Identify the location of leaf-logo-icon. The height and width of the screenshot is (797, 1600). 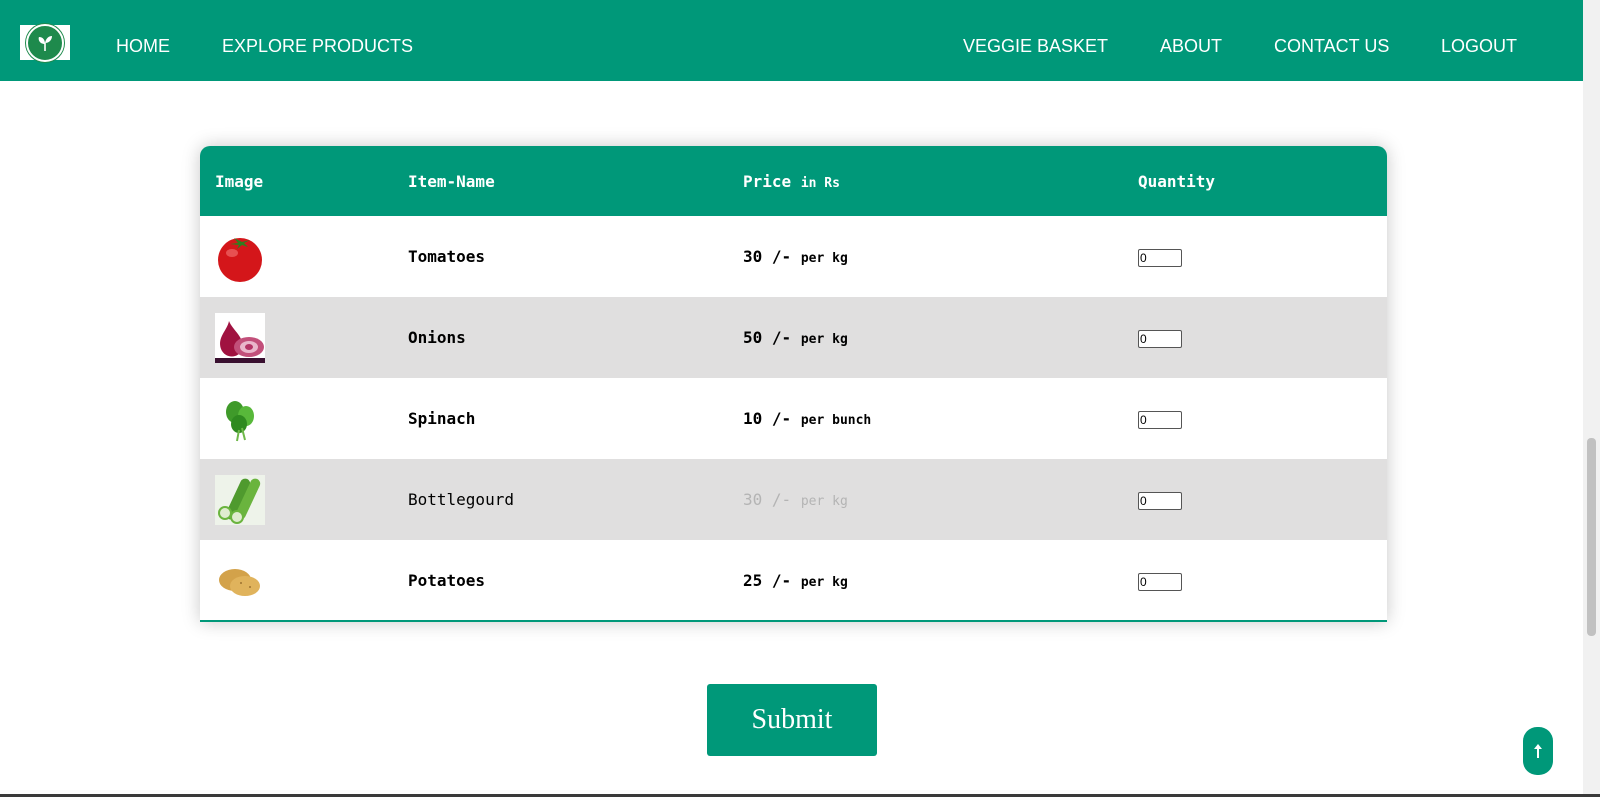
(45, 42).